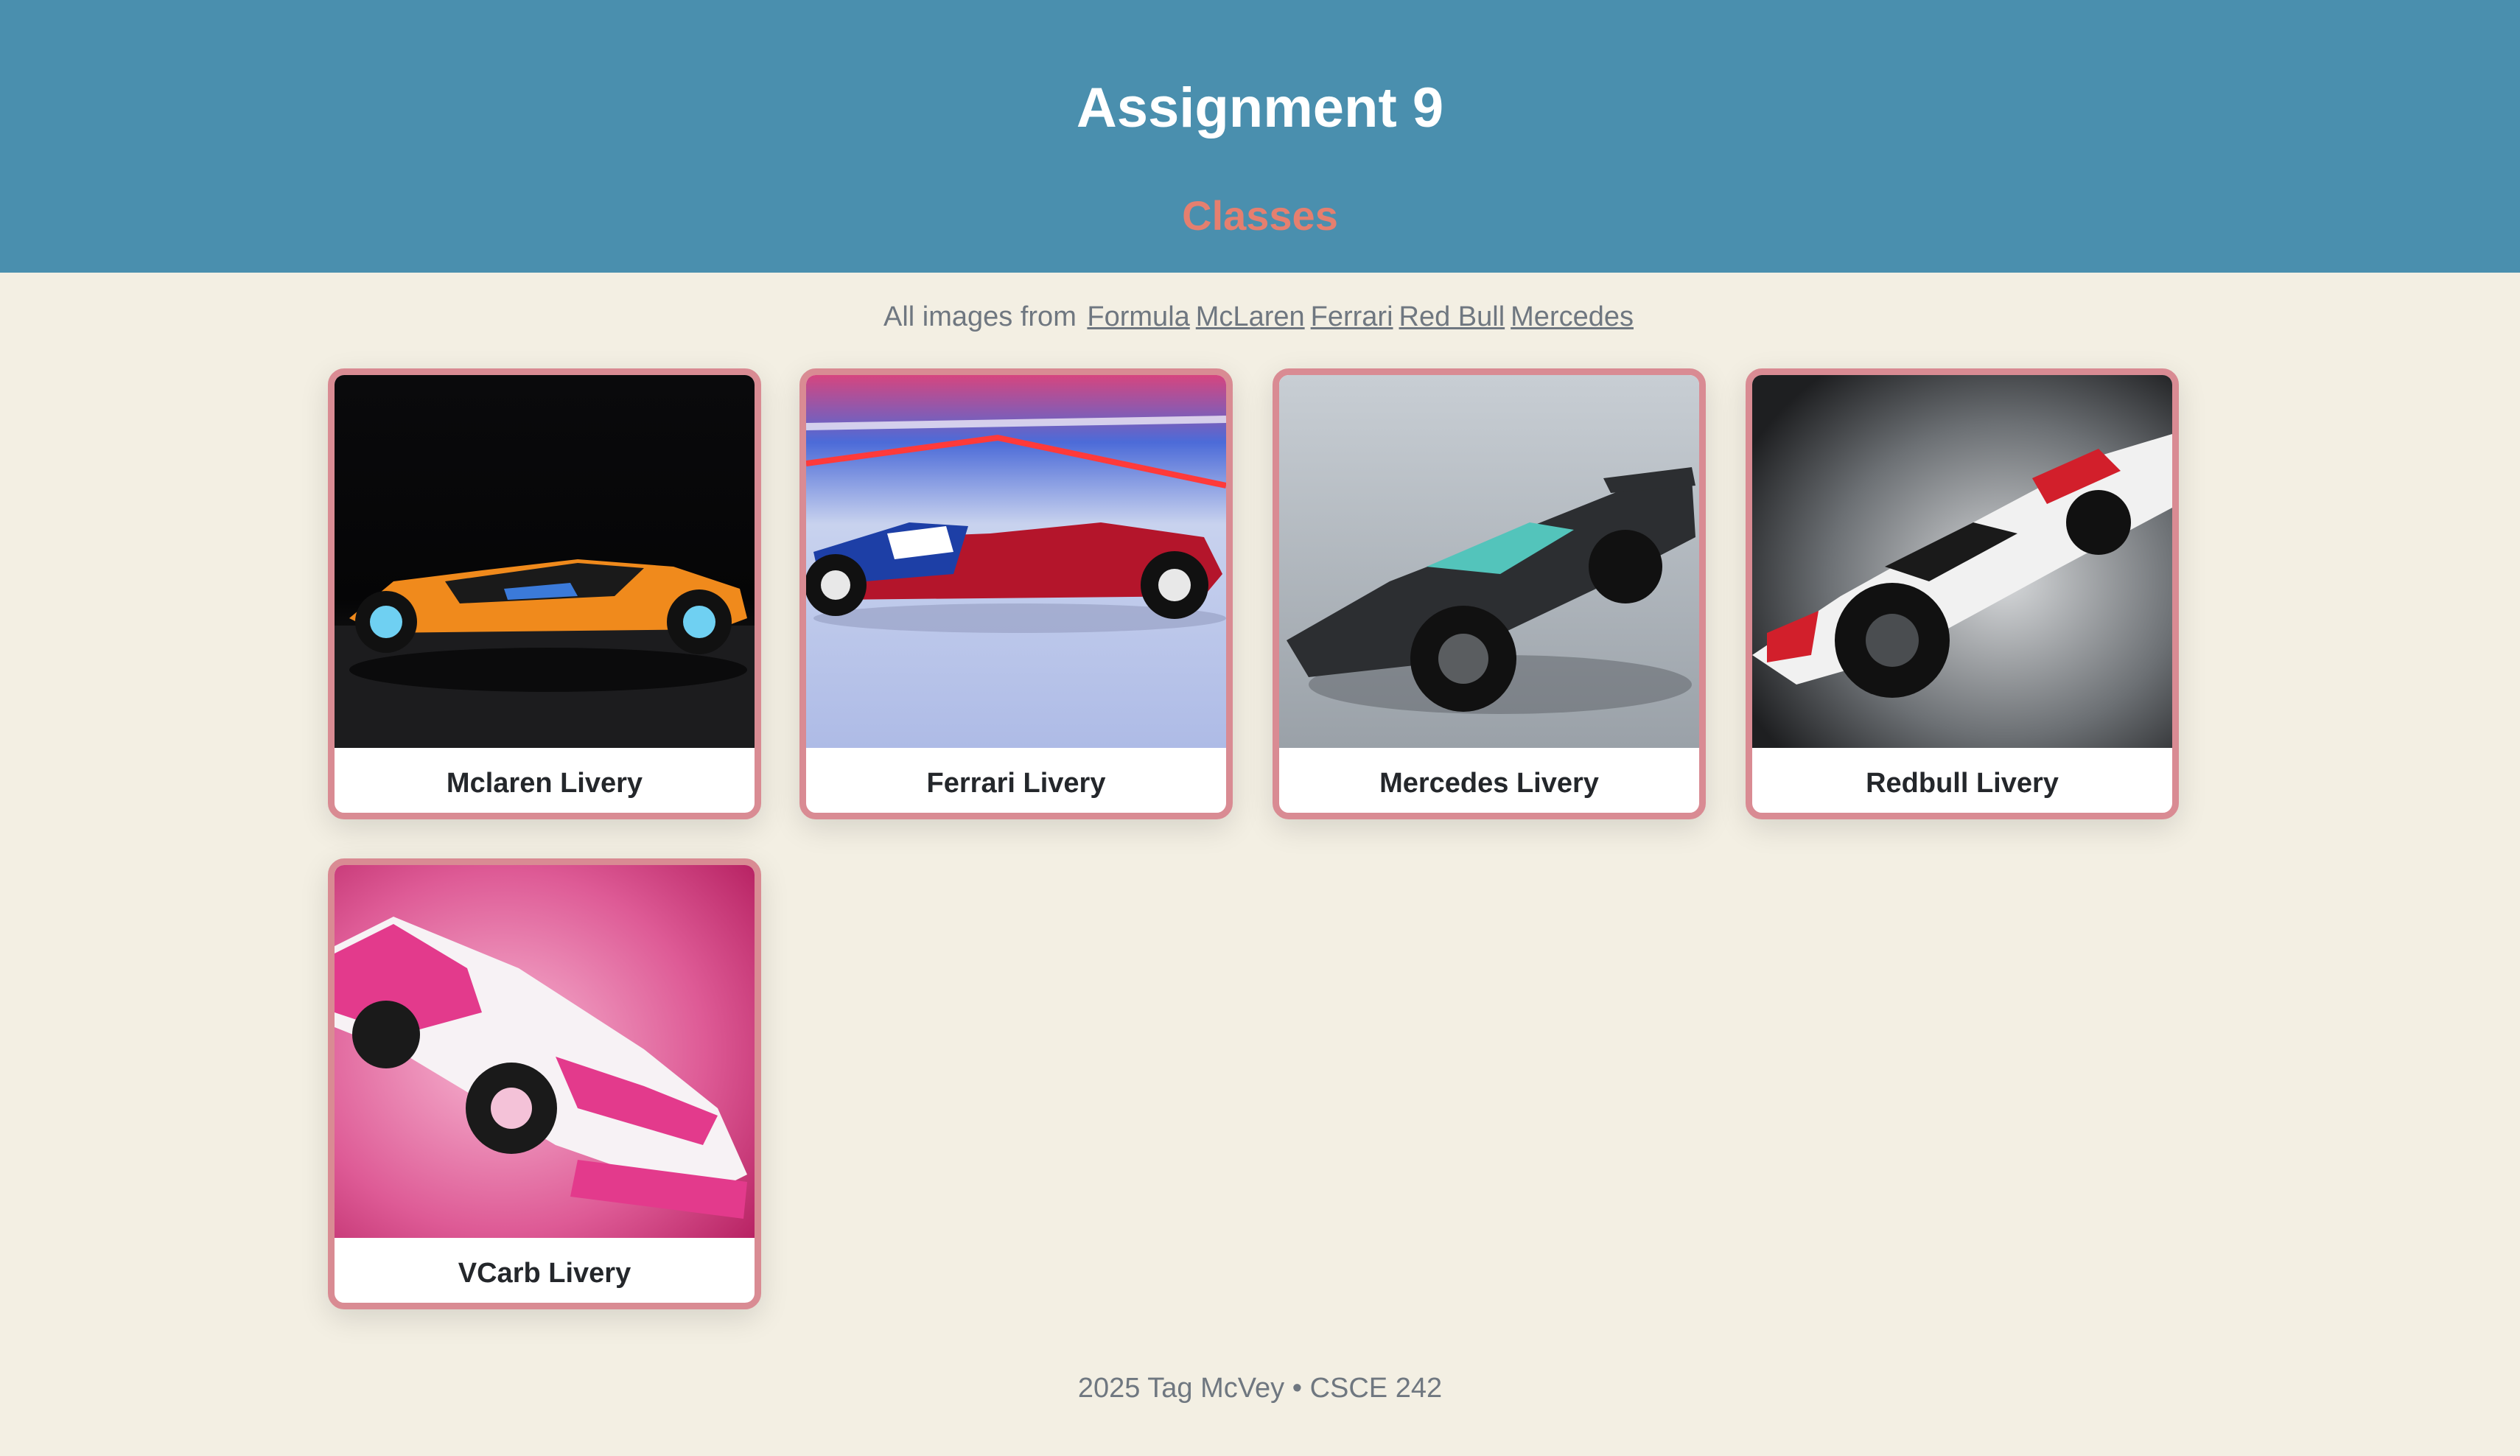 This screenshot has width=2520, height=1456. I want to click on livery-card-label: Mercedes Livery, so click(1489, 783).